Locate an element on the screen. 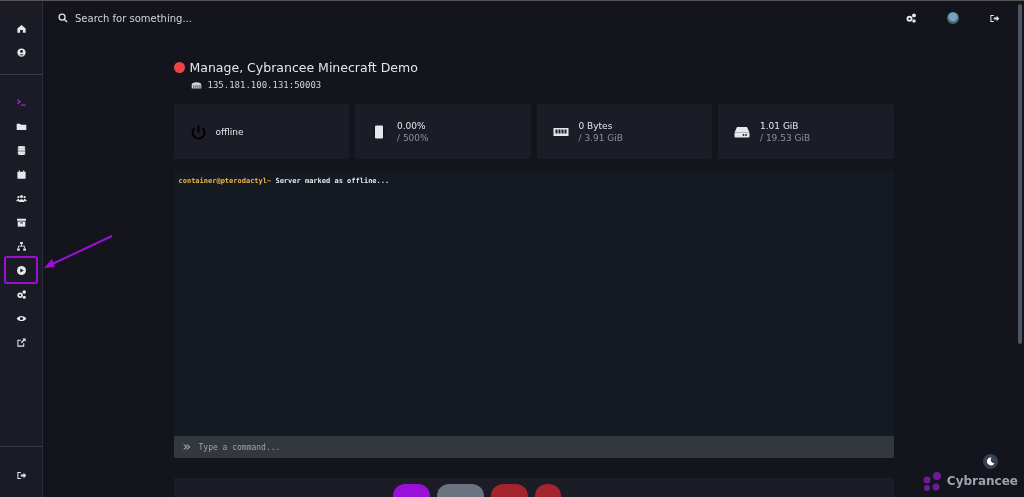  power-icon is located at coordinates (197, 131).